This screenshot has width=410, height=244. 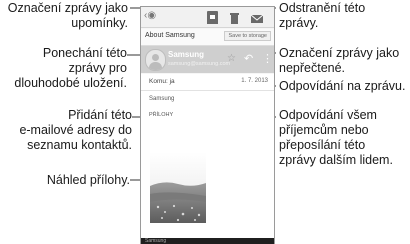 I want to click on landscape-image, so click(x=178, y=187).